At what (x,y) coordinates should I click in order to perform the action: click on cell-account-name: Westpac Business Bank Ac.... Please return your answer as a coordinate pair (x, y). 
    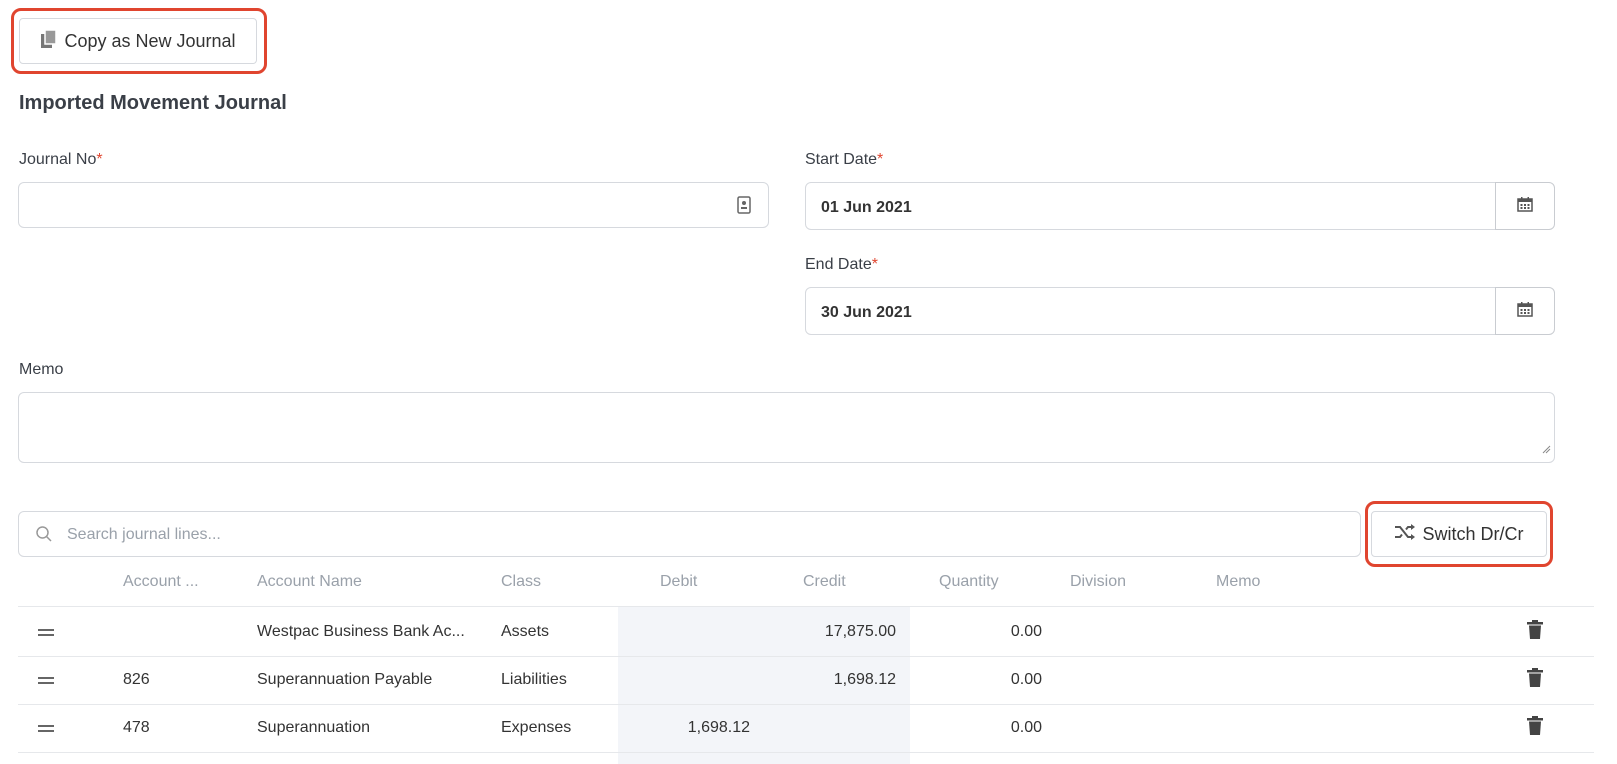
    Looking at the image, I should click on (361, 631).